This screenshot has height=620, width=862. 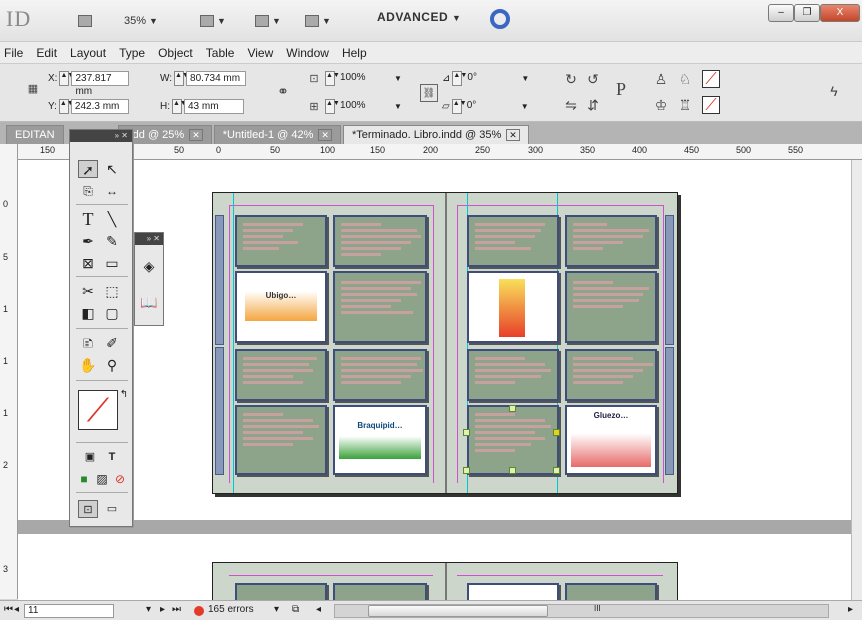 I want to click on constrain-scale-icon: ⛓, so click(x=429, y=93).